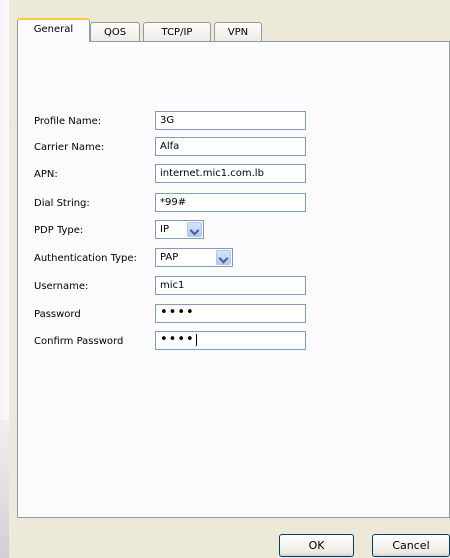  I want to click on ok-button: OK, so click(316, 545).